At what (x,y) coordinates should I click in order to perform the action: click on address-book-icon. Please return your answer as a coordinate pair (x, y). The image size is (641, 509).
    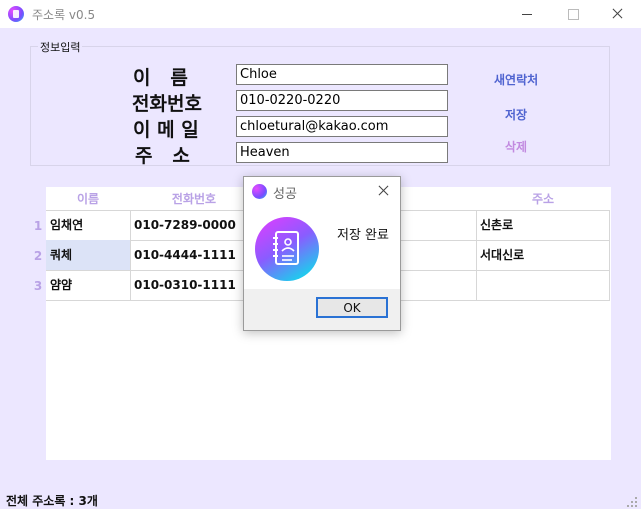
    Looking at the image, I should click on (287, 249).